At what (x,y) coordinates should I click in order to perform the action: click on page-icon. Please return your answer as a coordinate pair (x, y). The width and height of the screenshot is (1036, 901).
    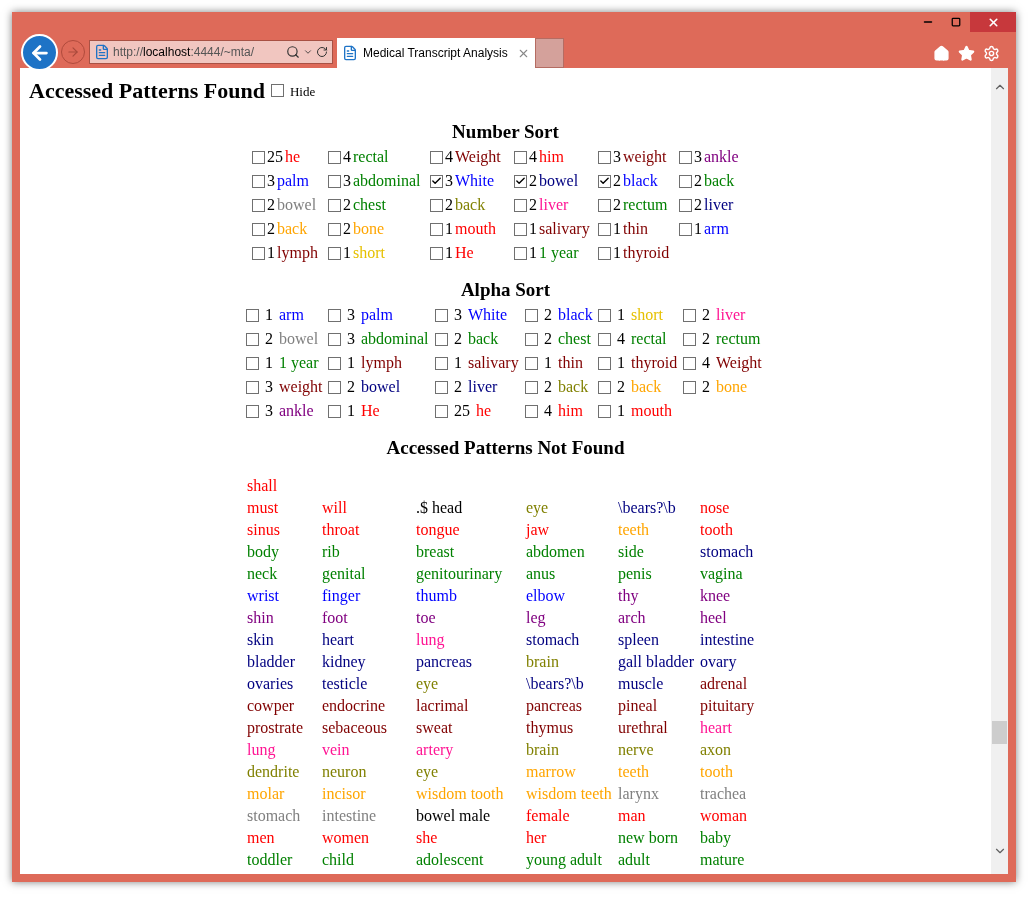
    Looking at the image, I should click on (102, 52).